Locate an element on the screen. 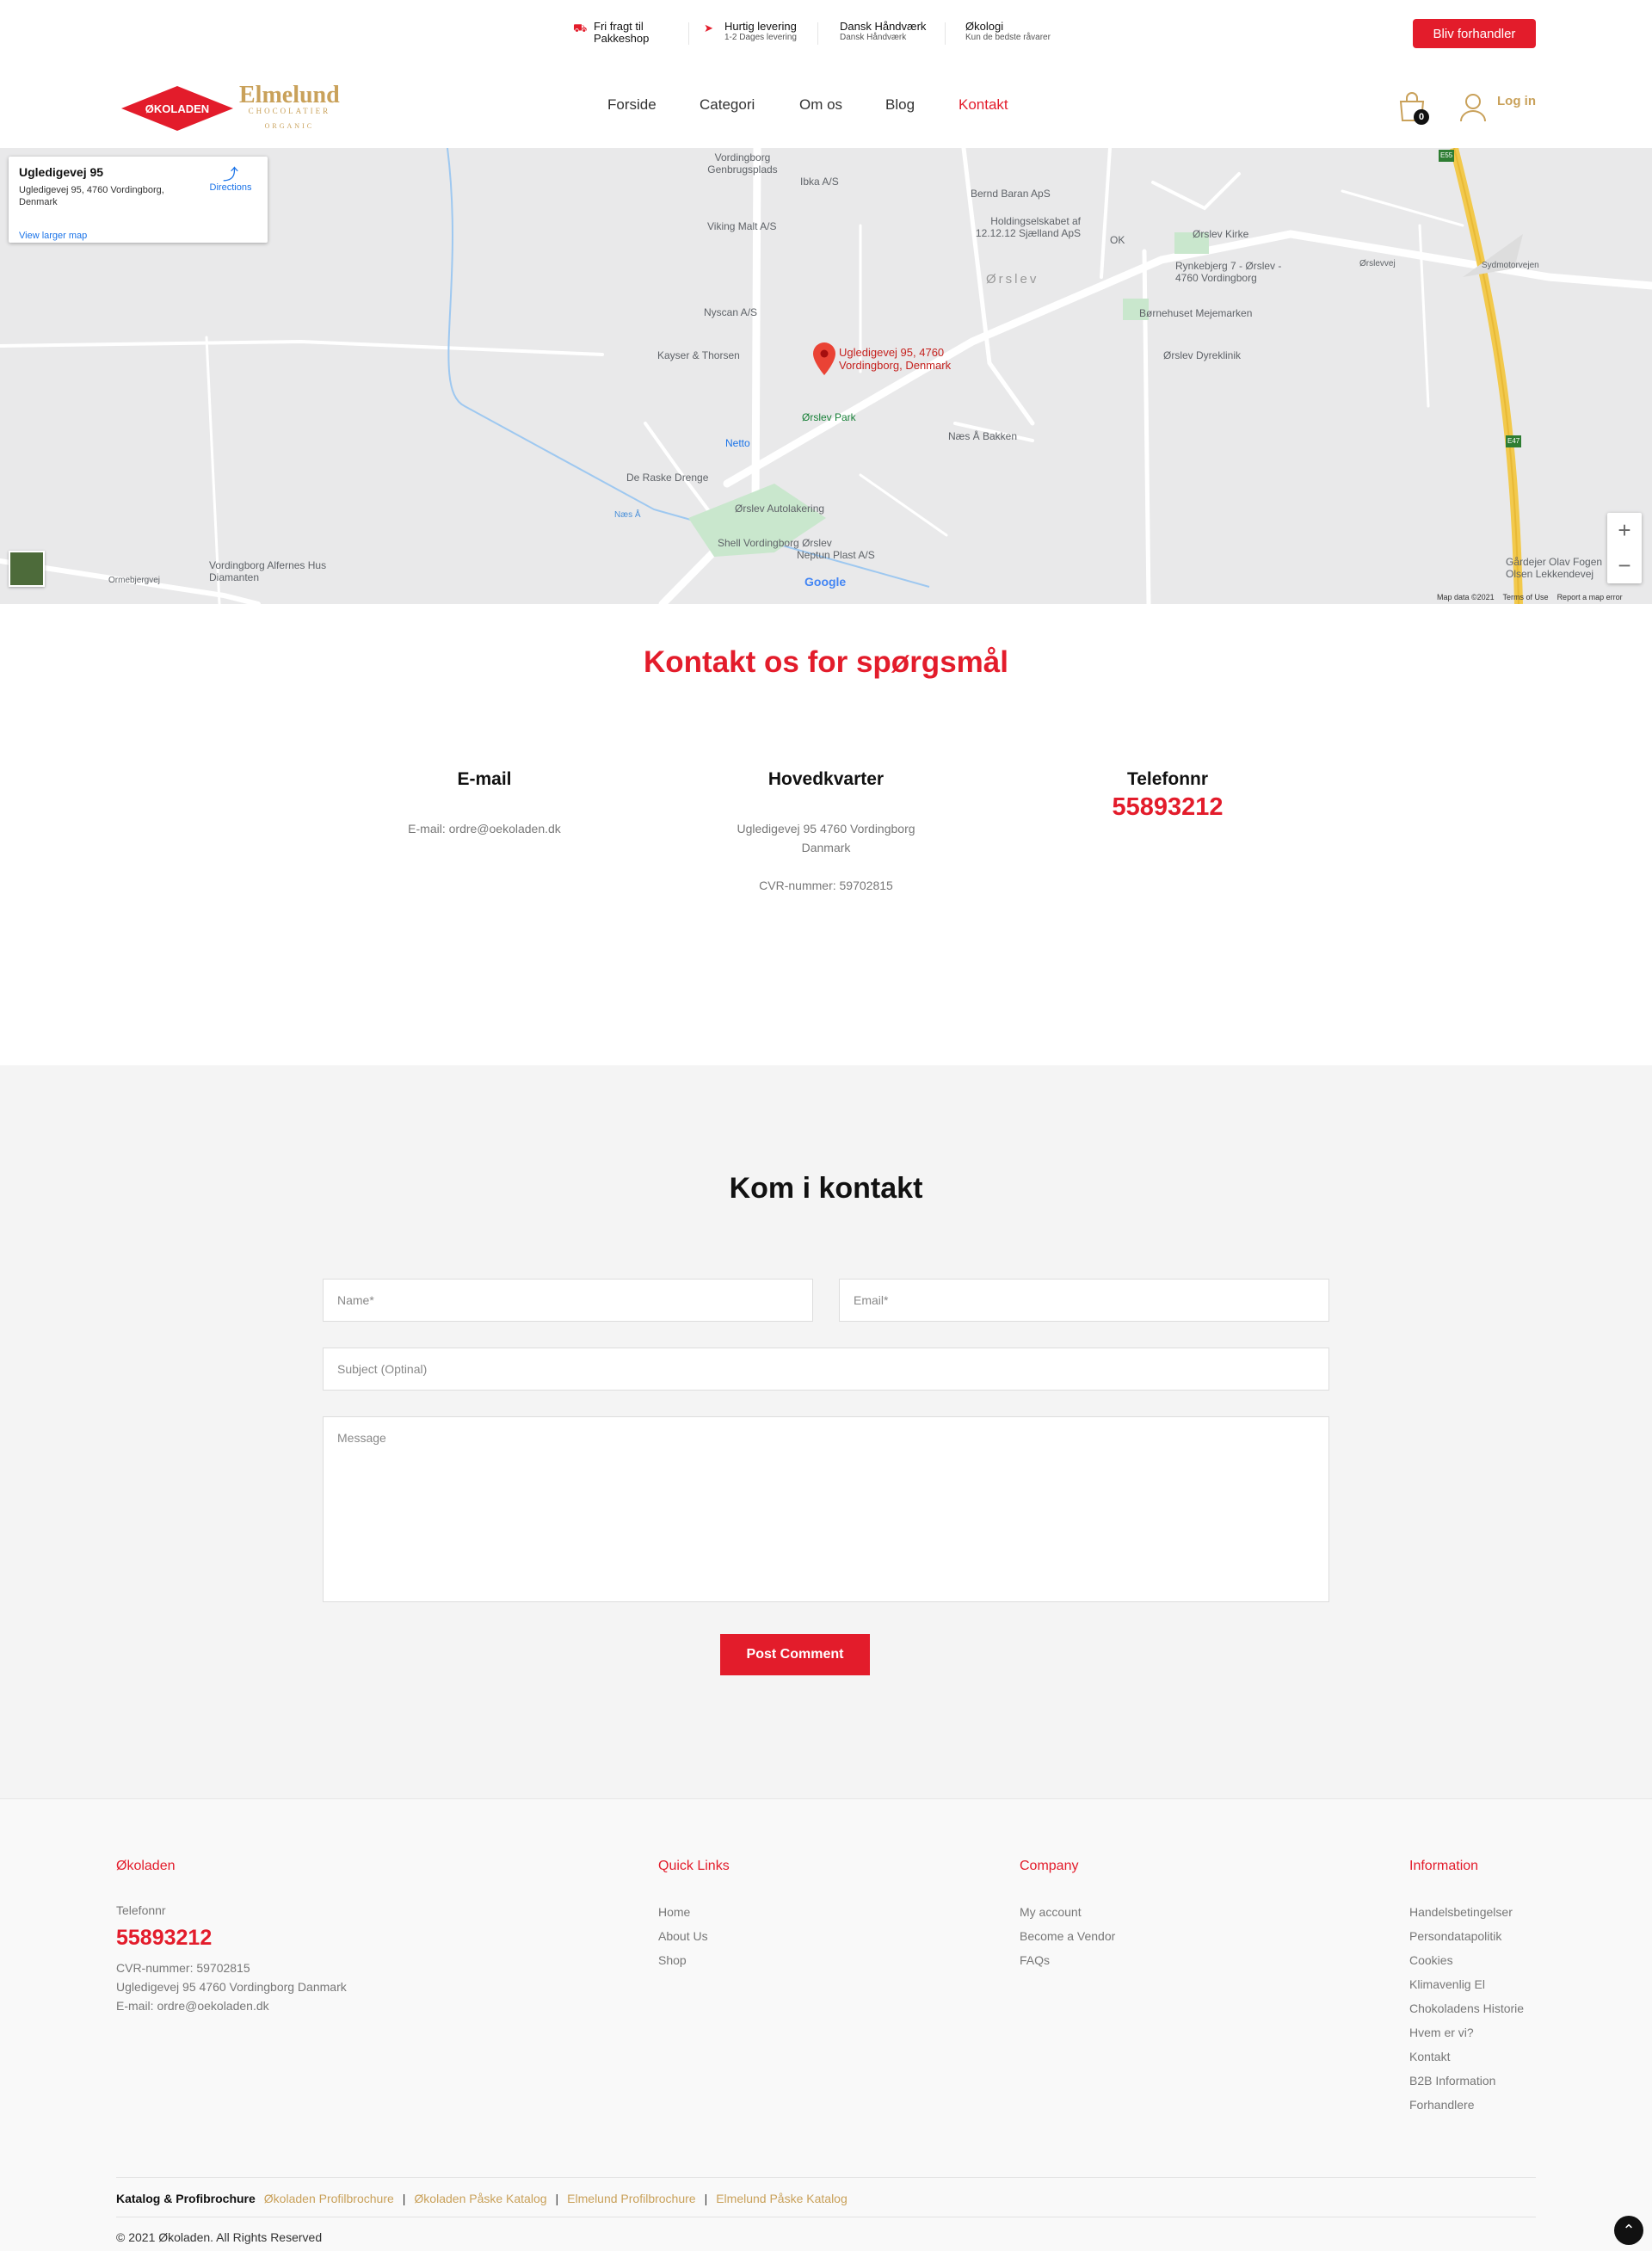  nav-om-os: Om os is located at coordinates (820, 105).